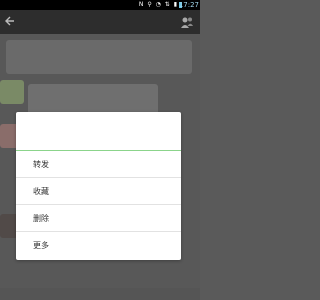  Describe the element at coordinates (100, 294) in the screenshot. I see `input-bar` at that location.